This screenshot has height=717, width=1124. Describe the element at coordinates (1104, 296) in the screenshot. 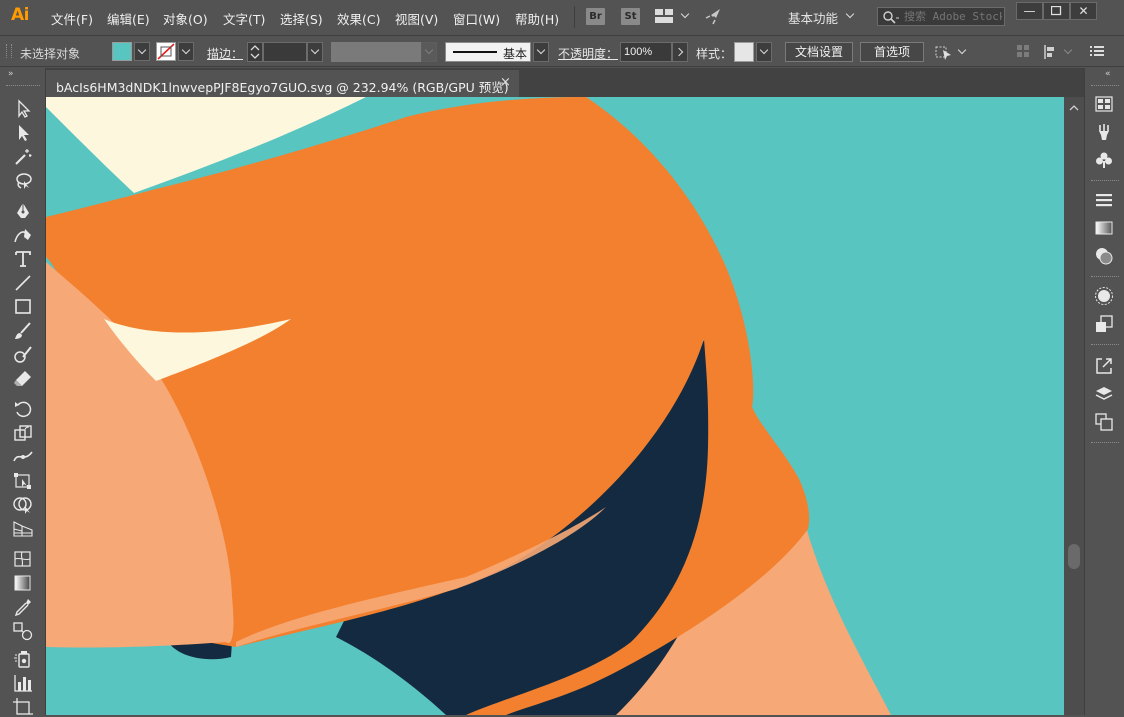

I see `appearance-icon` at that location.